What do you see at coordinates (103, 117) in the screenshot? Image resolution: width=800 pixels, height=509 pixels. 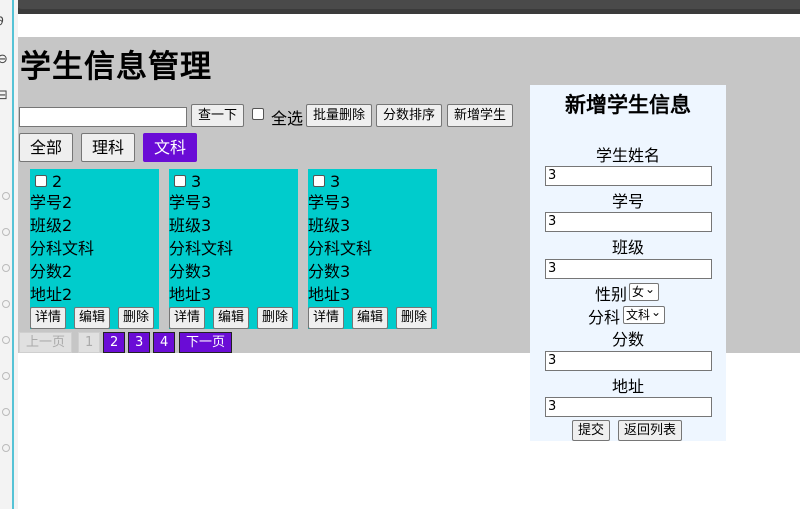 I see `search-input` at bounding box center [103, 117].